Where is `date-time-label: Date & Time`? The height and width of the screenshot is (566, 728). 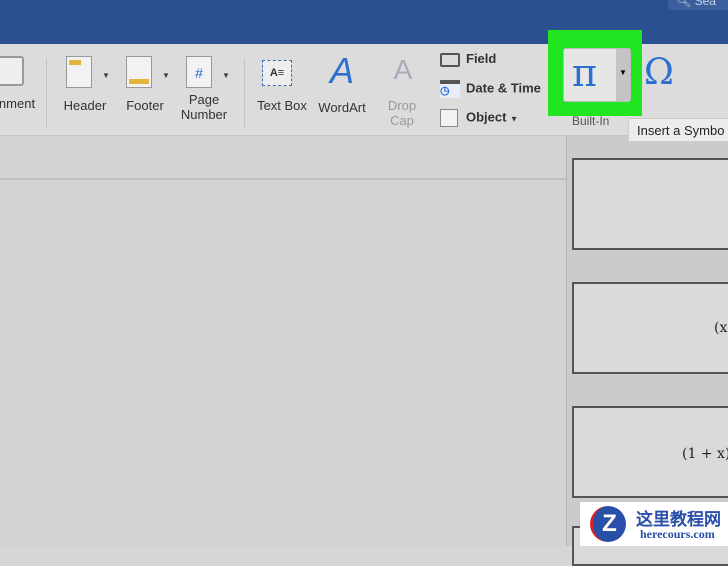
date-time-label: Date & Time is located at coordinates (503, 88).